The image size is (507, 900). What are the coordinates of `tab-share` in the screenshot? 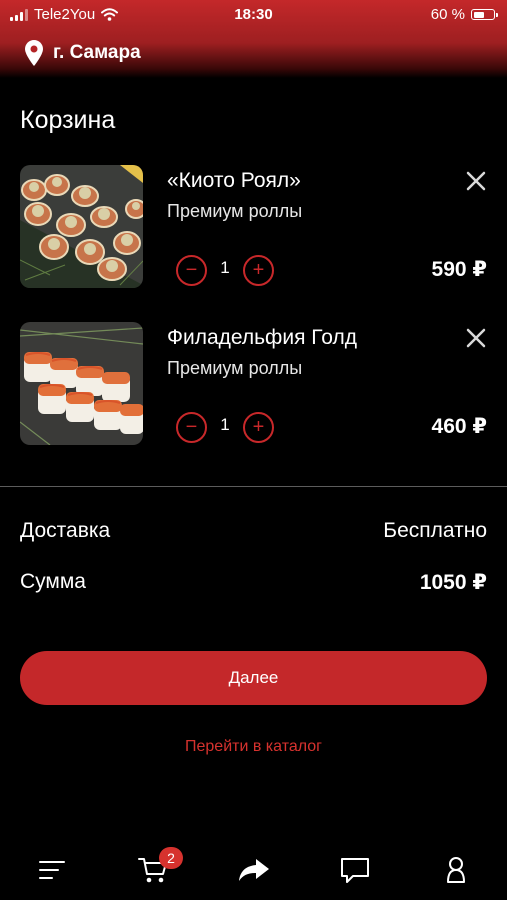 It's located at (254, 870).